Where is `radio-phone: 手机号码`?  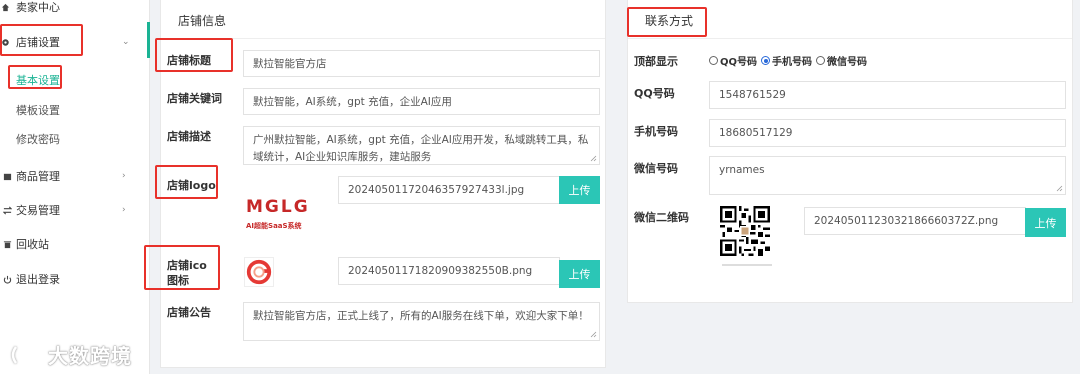
radio-phone: 手机号码 is located at coordinates (786, 60).